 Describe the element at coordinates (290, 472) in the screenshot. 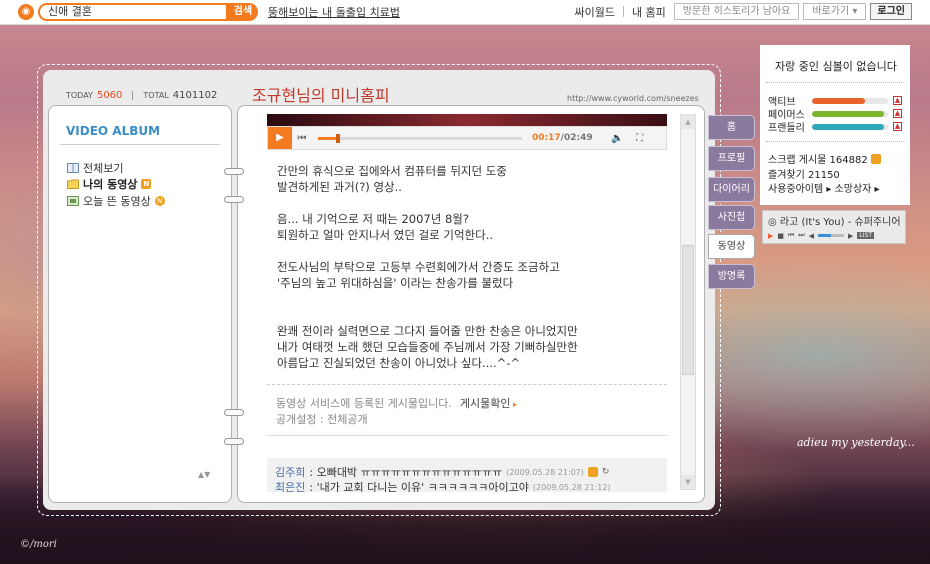

I see `comment-author: 김주희` at that location.